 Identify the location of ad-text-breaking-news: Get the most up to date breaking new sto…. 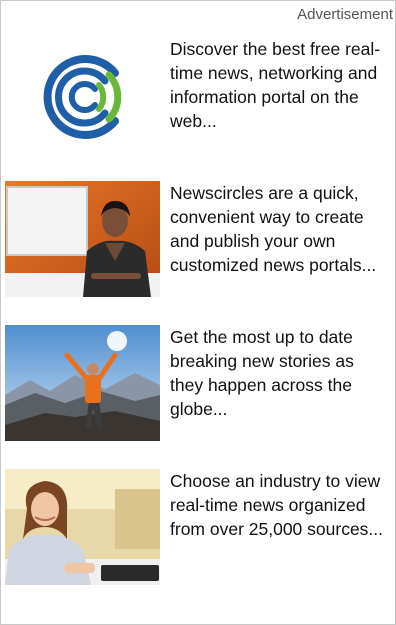
(282, 373).